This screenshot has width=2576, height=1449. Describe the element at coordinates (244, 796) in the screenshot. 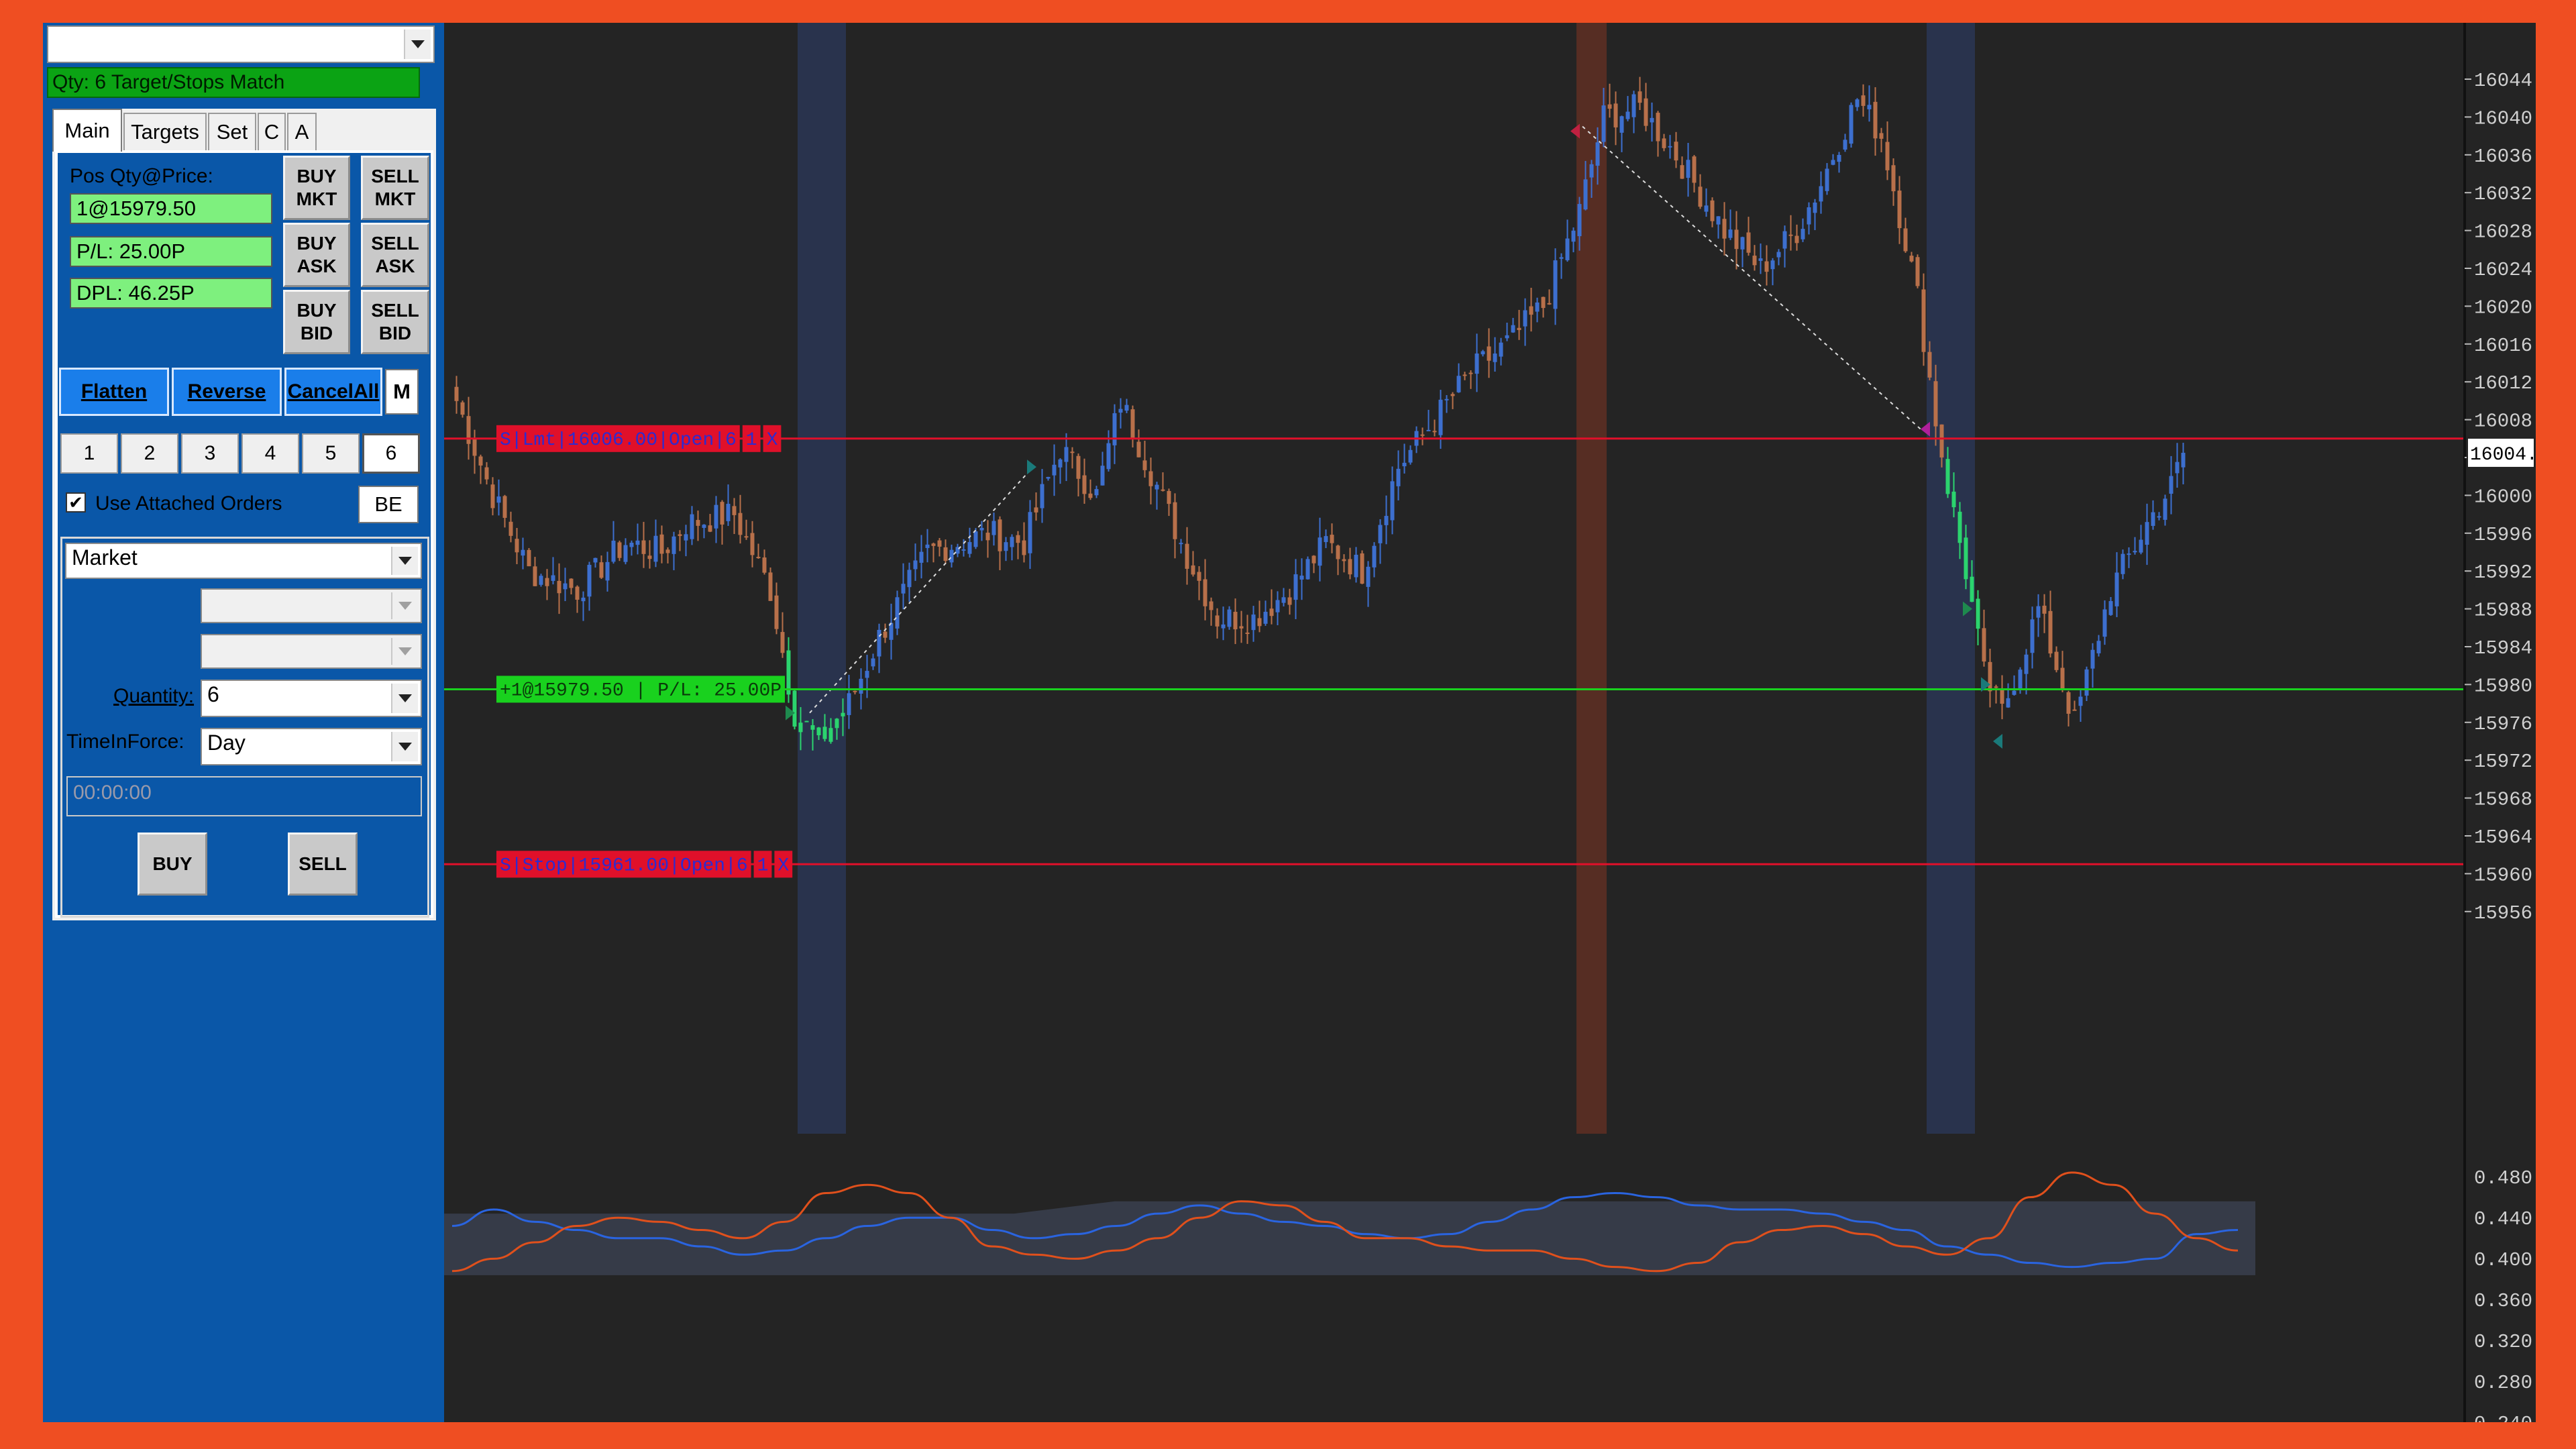

I see `good-till-time-input: 00:00:00` at that location.